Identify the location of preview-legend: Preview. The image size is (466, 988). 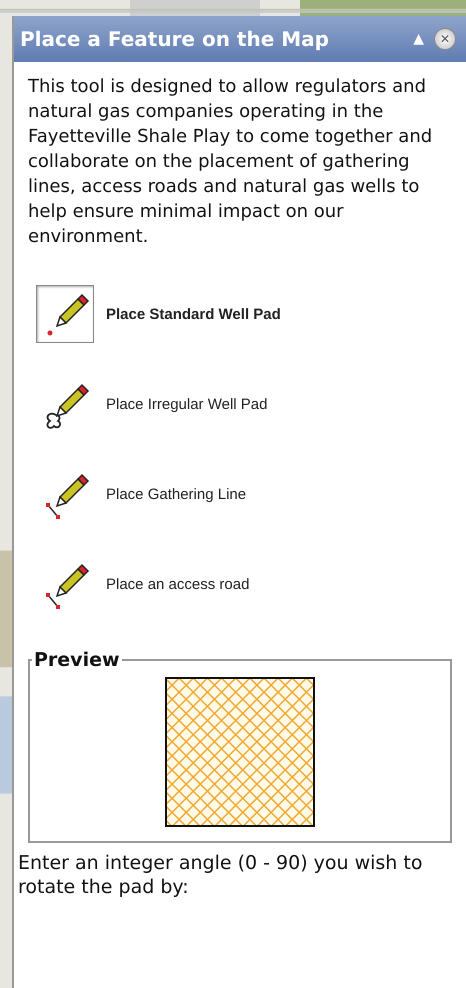
(77, 660).